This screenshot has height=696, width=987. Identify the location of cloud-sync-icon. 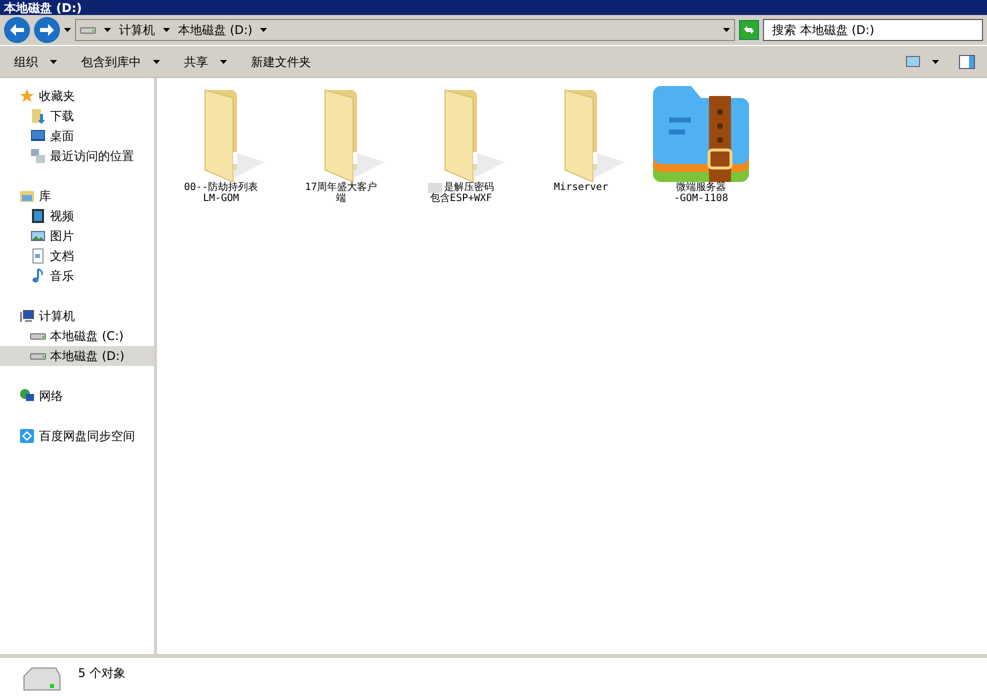
(27, 436).